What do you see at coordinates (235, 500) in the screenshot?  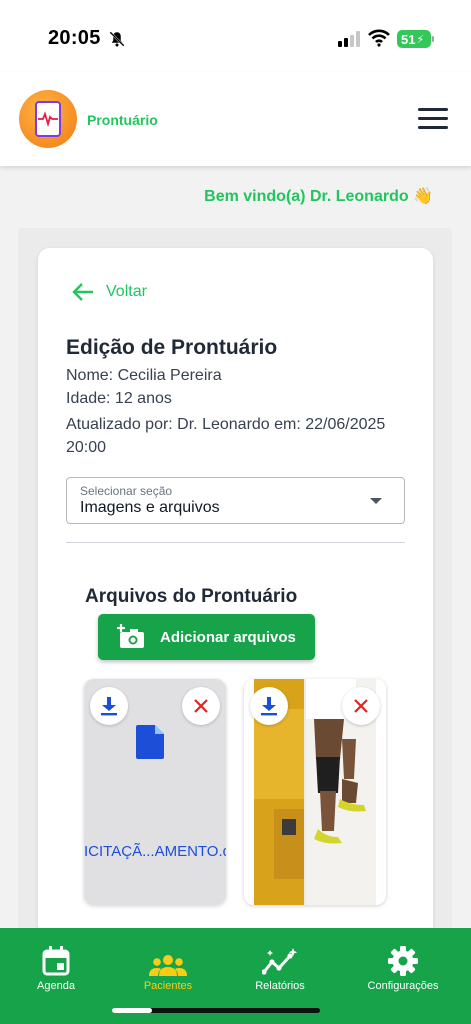 I see `section-select: Selecionar seção Imagens e arquivos` at bounding box center [235, 500].